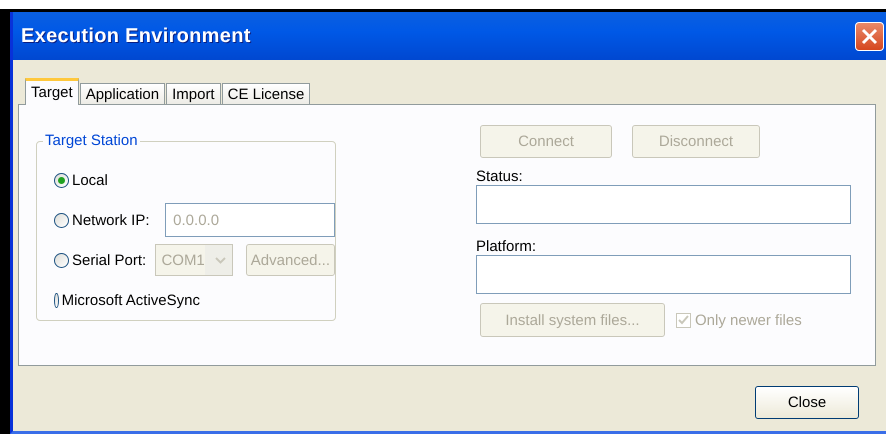 This screenshot has width=886, height=437. Describe the element at coordinates (266, 93) in the screenshot. I see `tab: CE License` at that location.